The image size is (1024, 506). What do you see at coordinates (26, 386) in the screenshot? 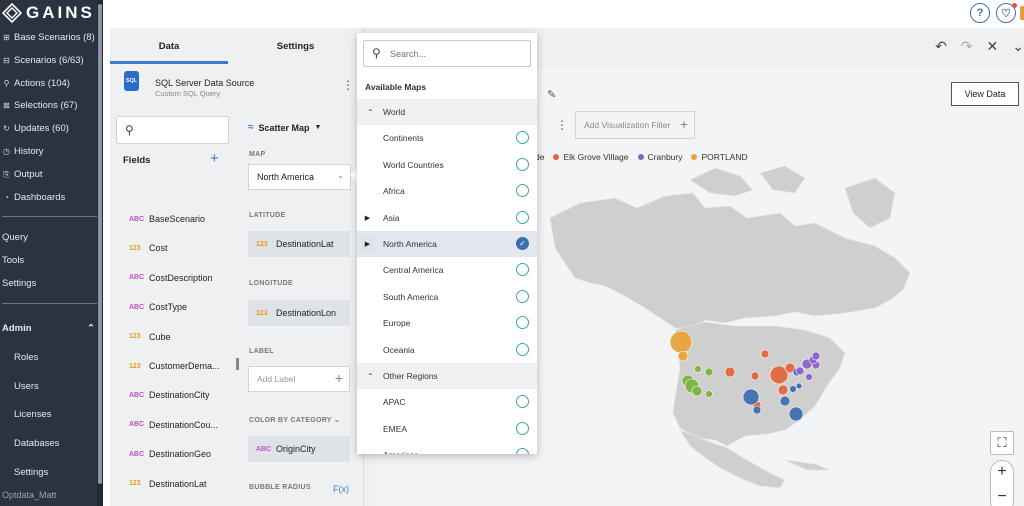
I see `admin-item-users: Users` at bounding box center [26, 386].